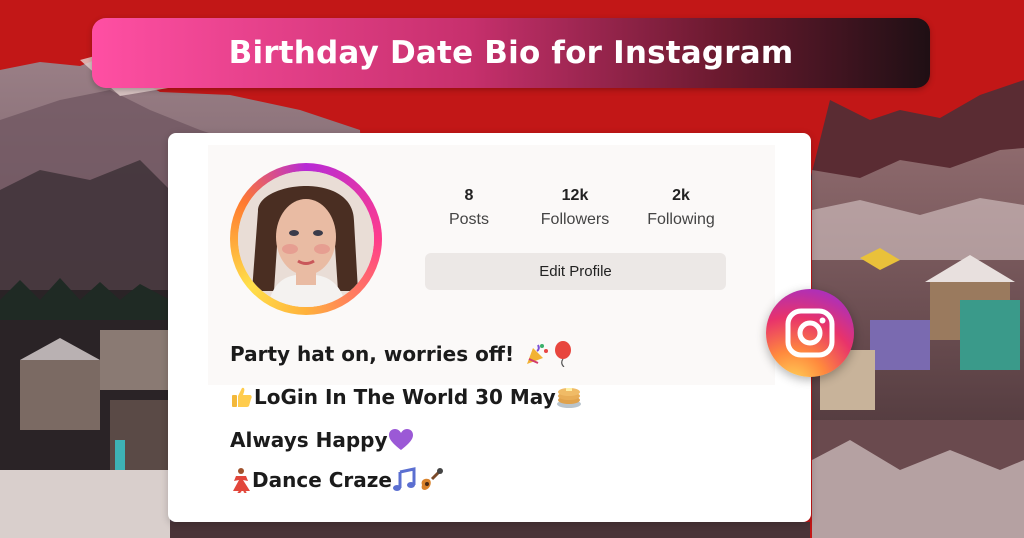  Describe the element at coordinates (242, 397) in the screenshot. I see `thumbs-up-icon` at that location.